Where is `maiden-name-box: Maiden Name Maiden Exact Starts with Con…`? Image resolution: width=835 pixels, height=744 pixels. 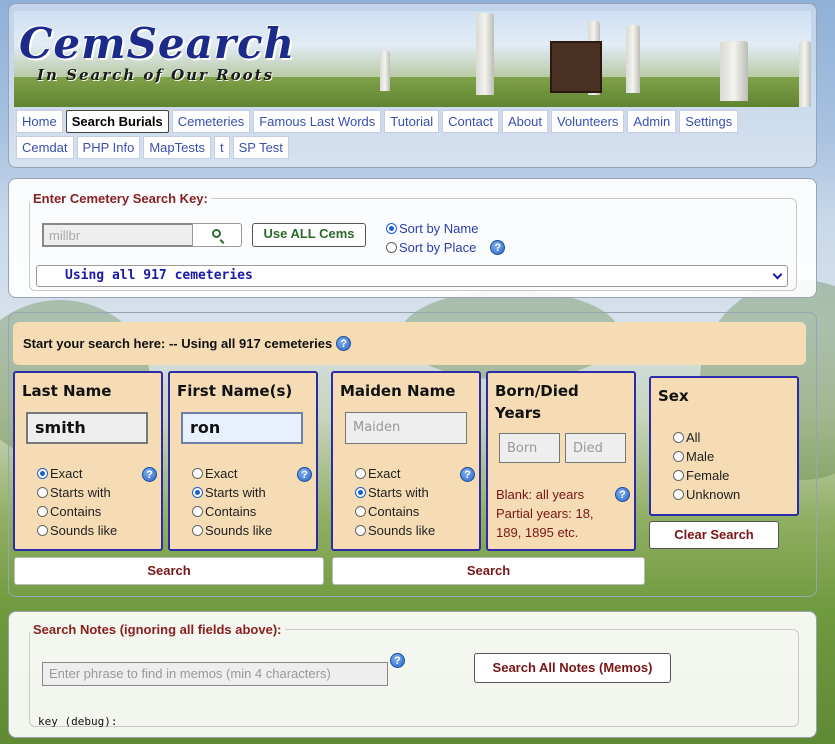
maiden-name-box: Maiden Name Maiden Exact Starts with Con… is located at coordinates (406, 461).